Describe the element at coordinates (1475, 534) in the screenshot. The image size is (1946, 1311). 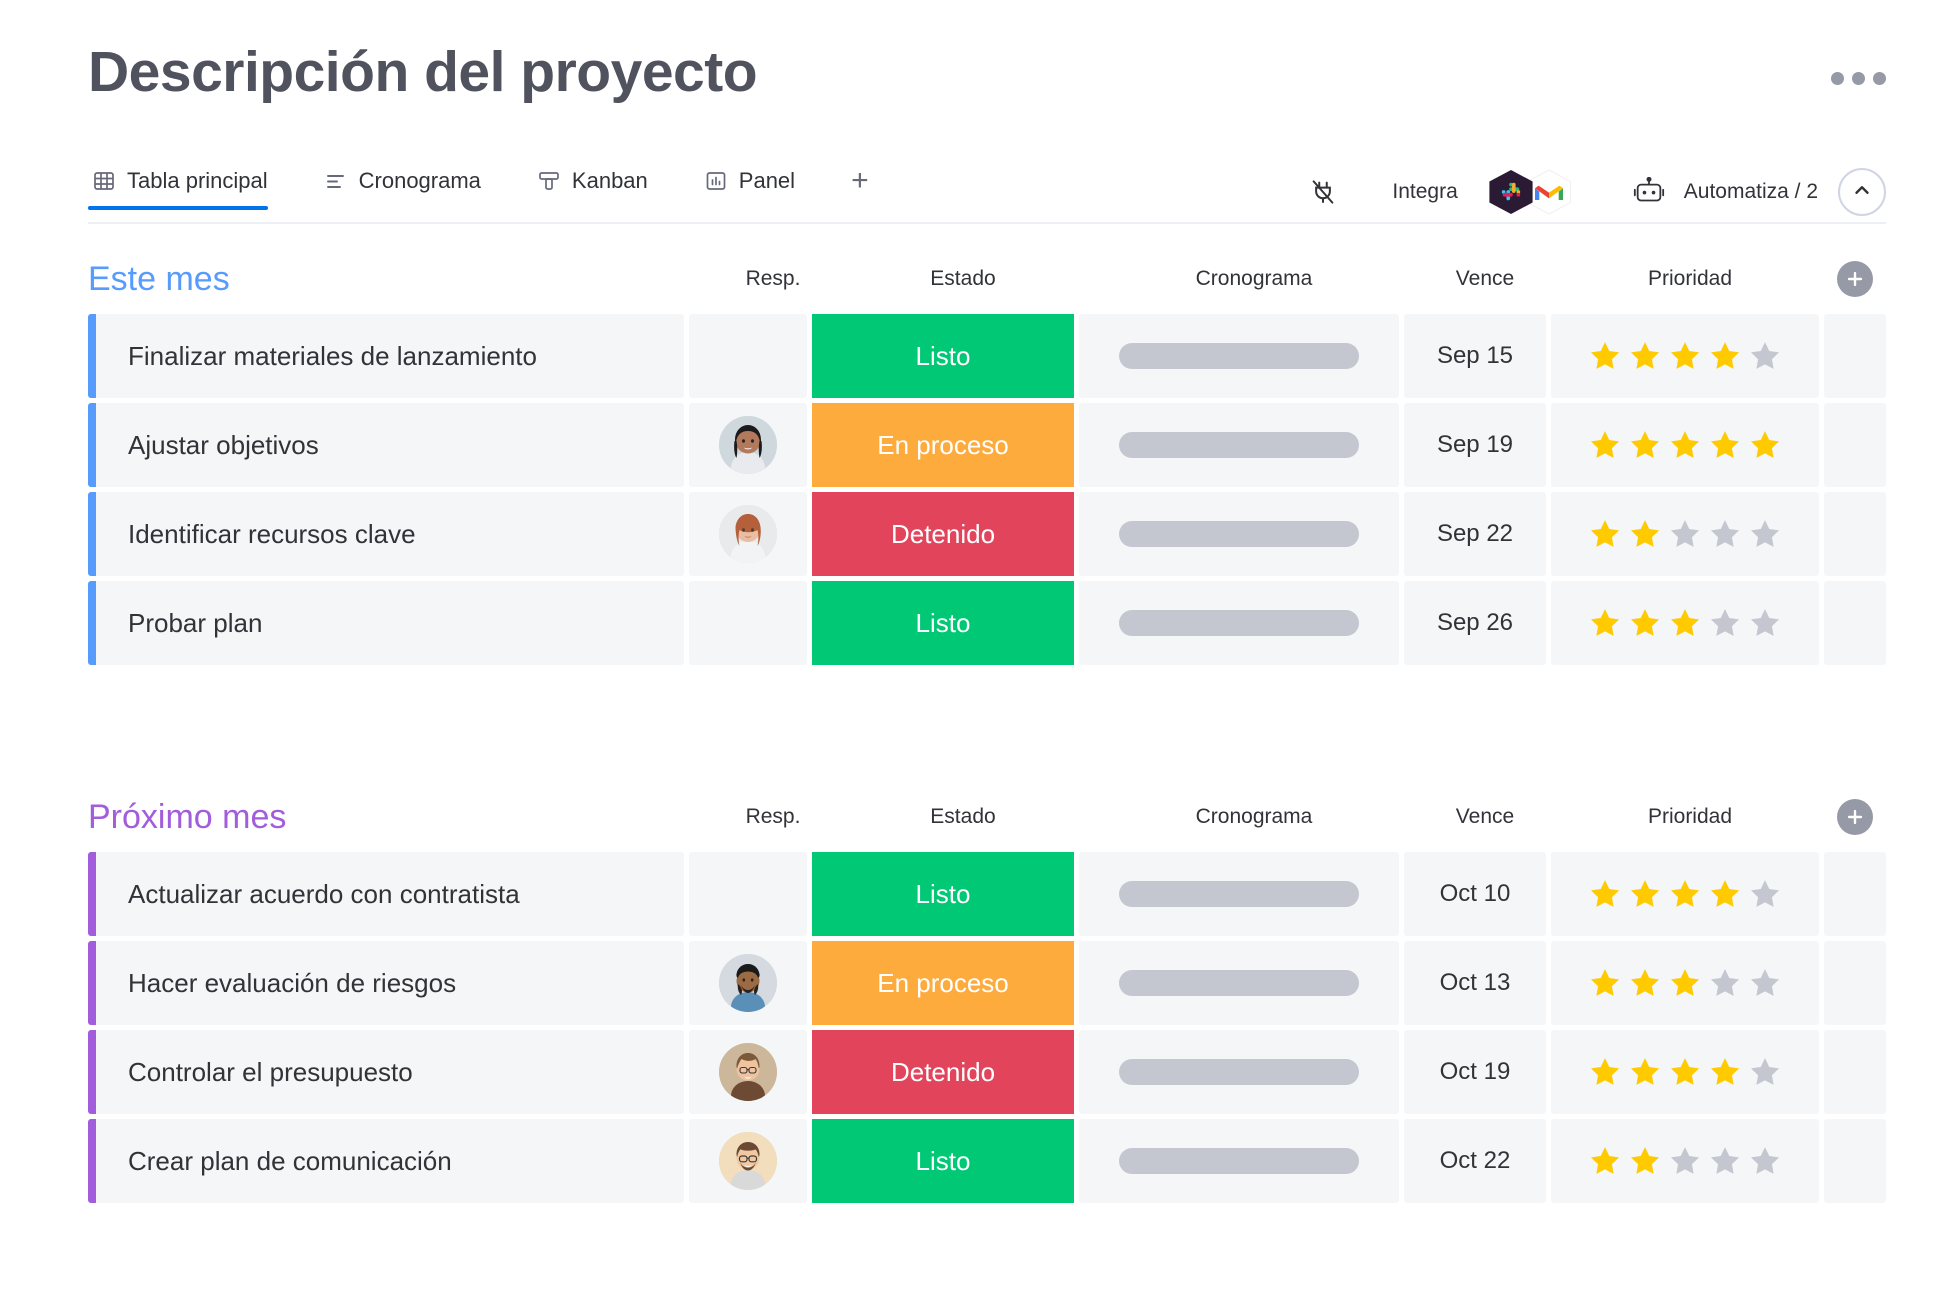
I see `cell-due-date: Sep 22` at that location.